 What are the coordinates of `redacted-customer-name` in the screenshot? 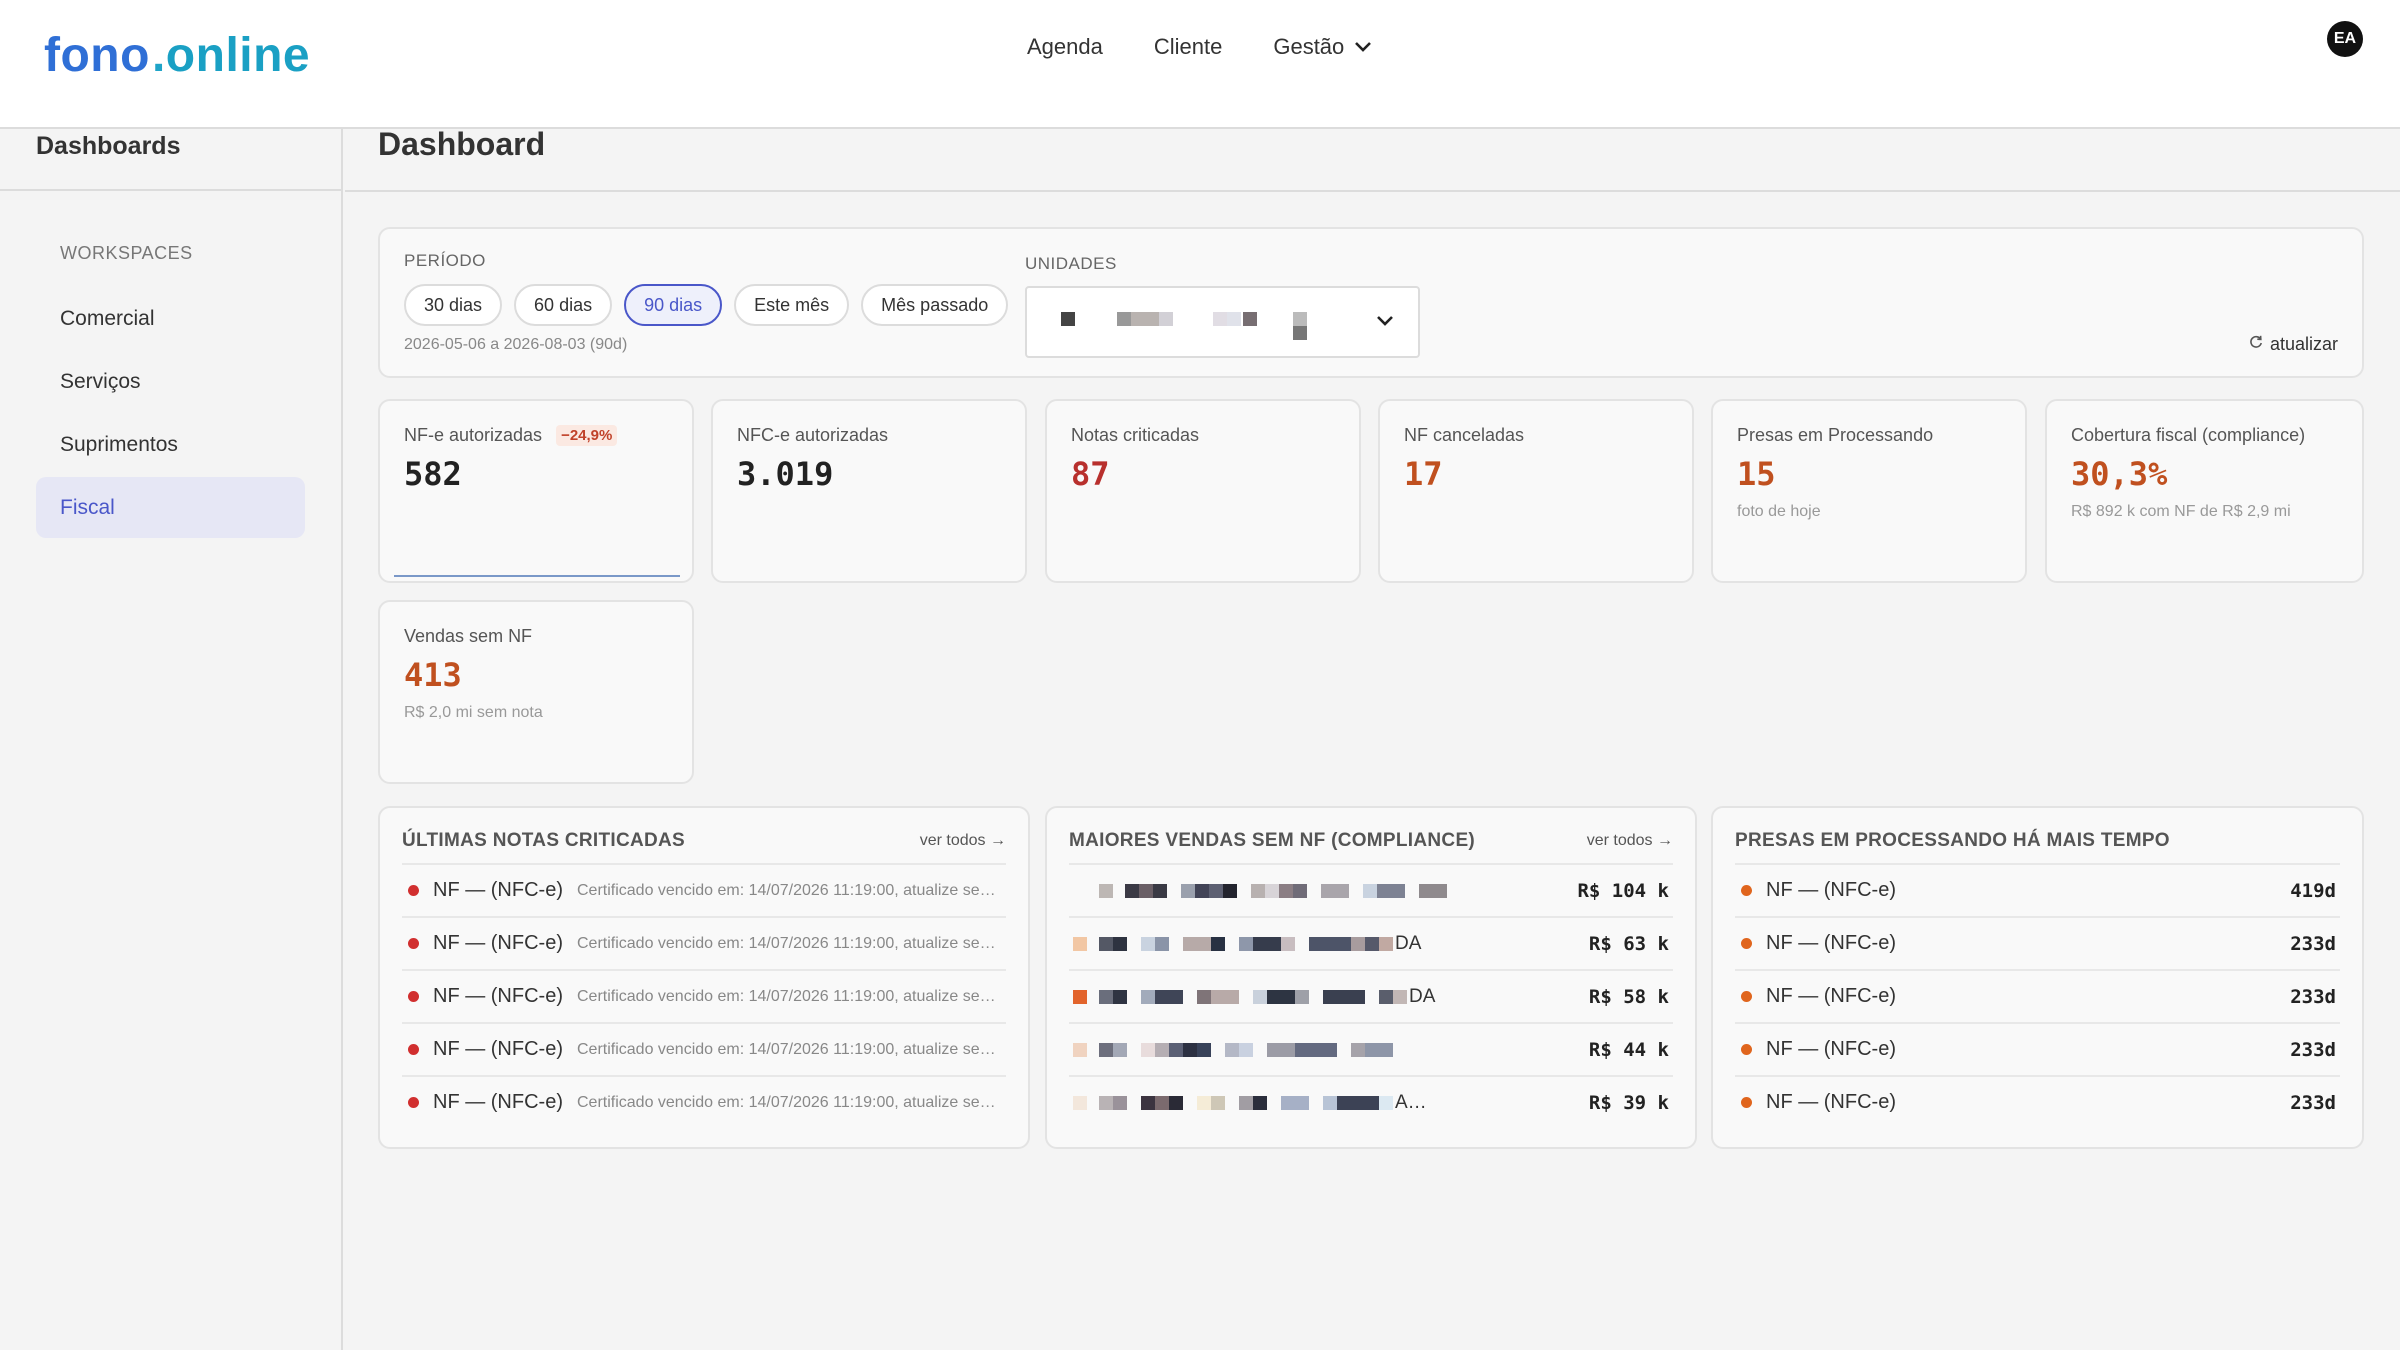 It's located at (1318, 891).